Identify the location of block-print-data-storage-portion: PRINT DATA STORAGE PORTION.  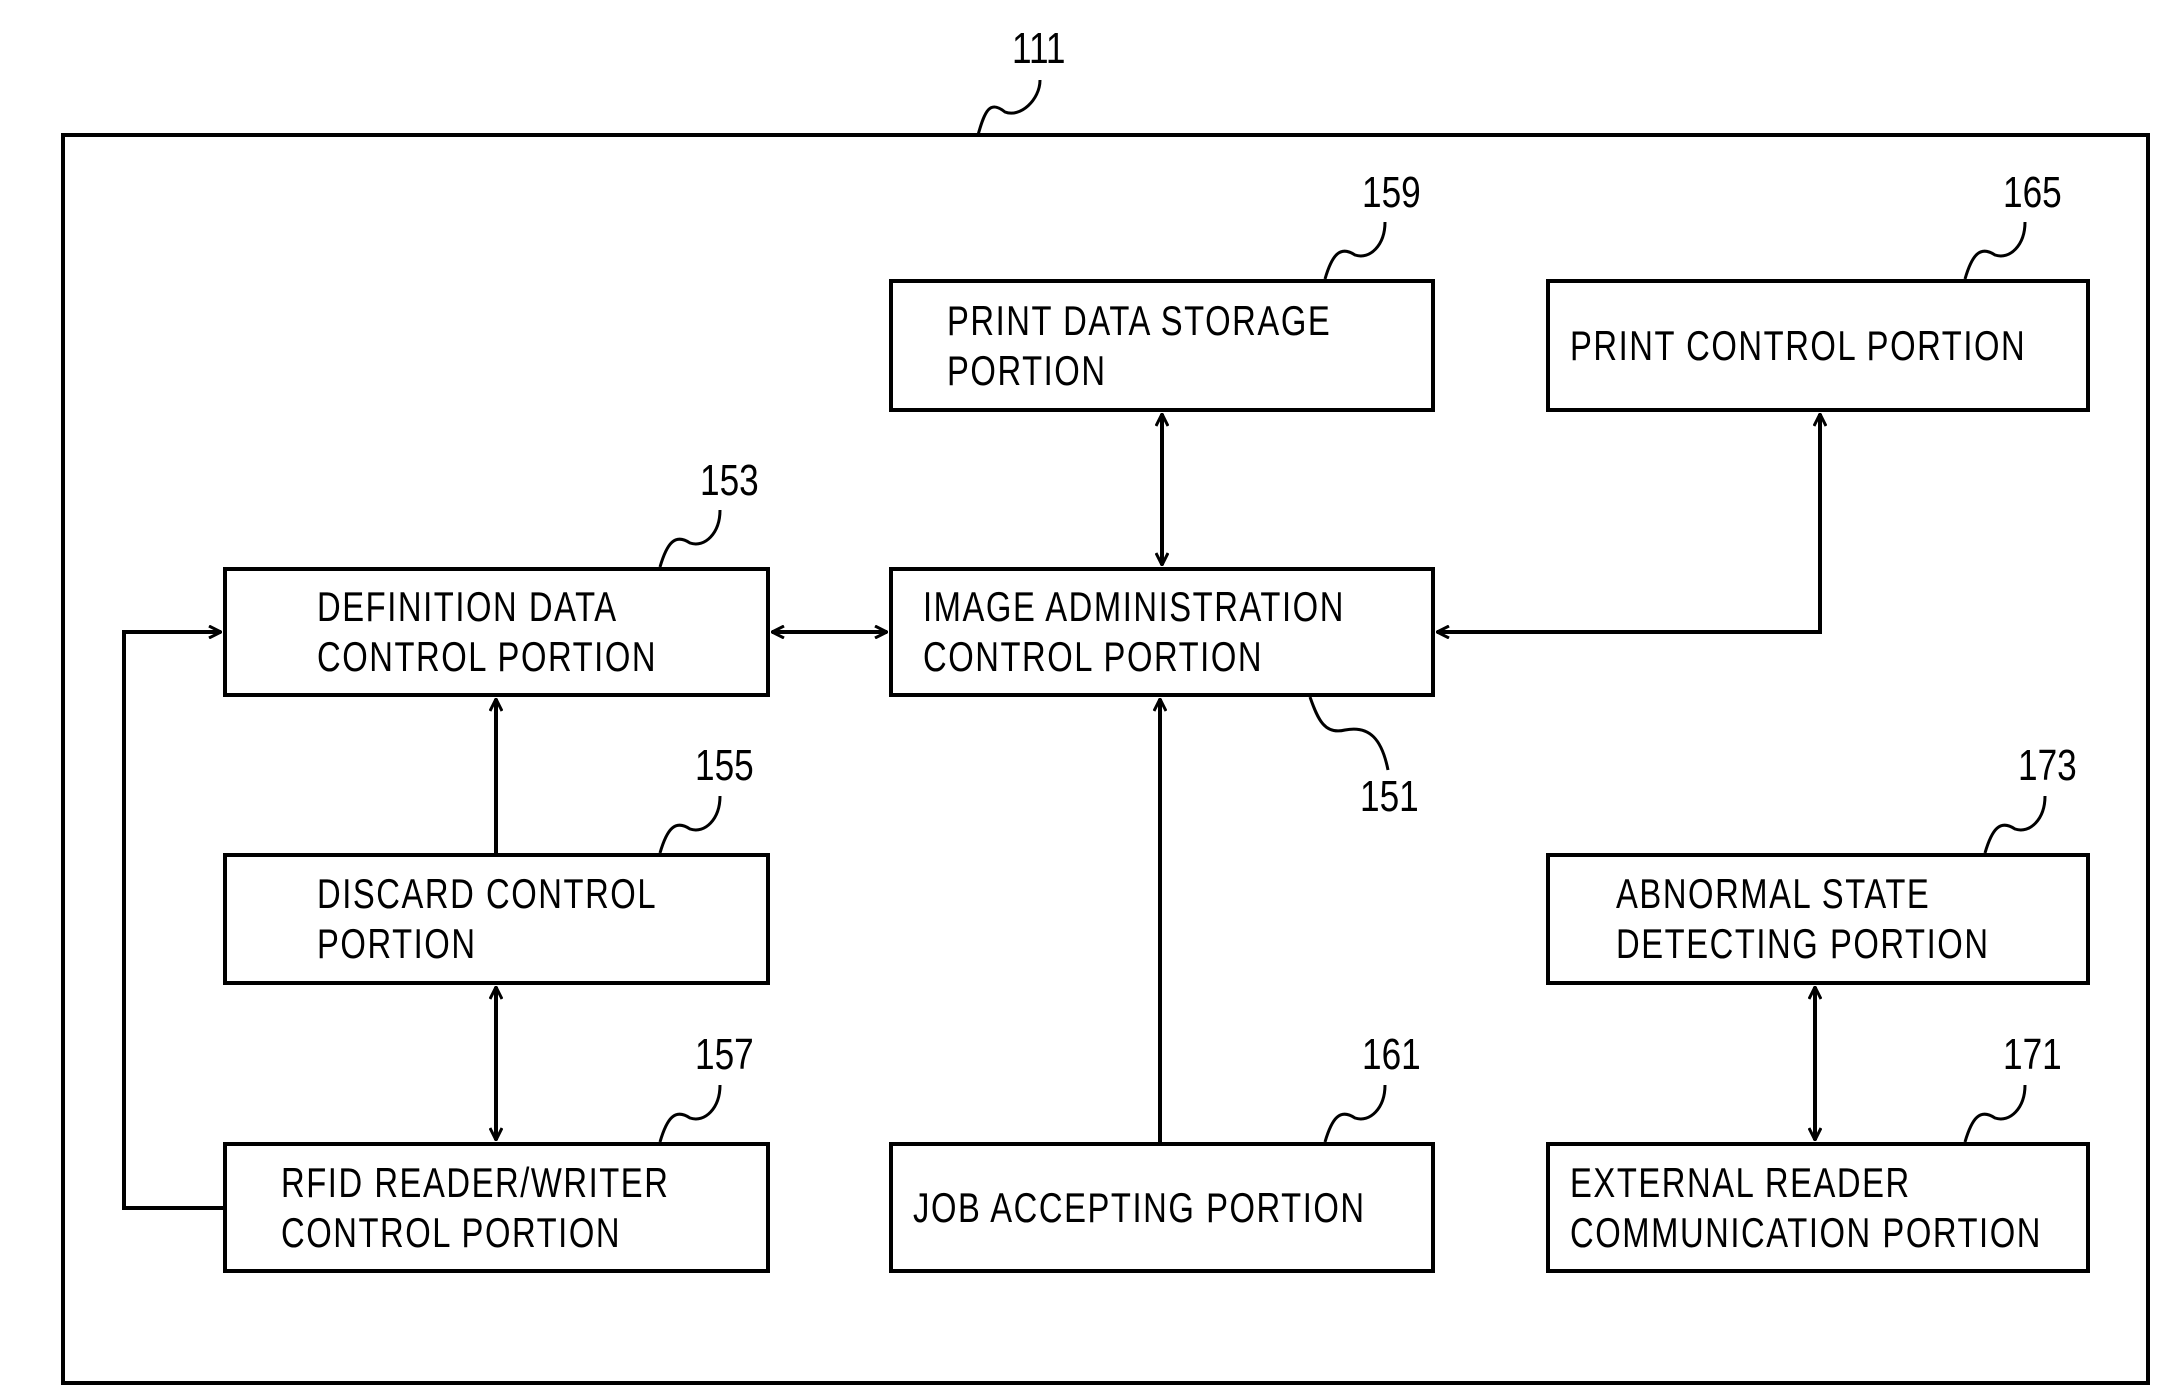
(1162, 345).